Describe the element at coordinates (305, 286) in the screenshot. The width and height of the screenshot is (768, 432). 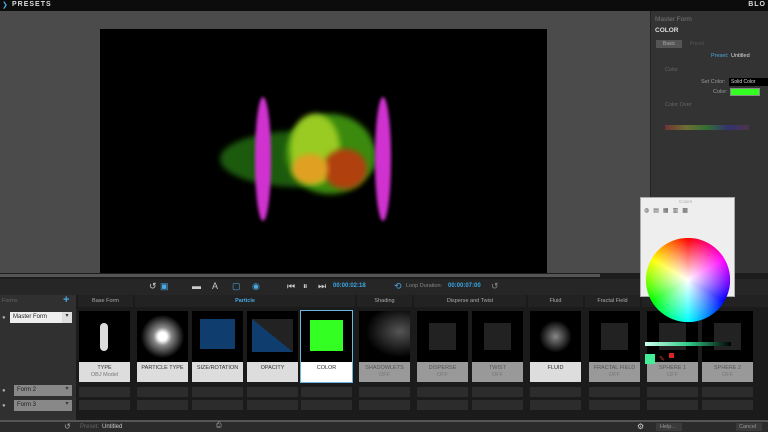
I see `pause-icon: ⏸` at that location.